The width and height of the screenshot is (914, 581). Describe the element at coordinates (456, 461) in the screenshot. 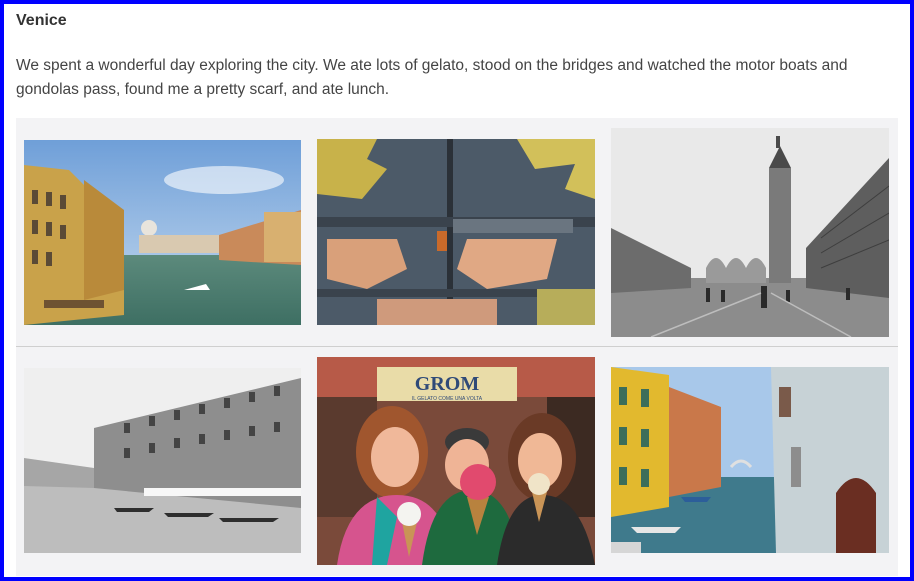

I see `photo-gelato-selfie: GROM IL GELATO COME UNA VOLTA` at that location.